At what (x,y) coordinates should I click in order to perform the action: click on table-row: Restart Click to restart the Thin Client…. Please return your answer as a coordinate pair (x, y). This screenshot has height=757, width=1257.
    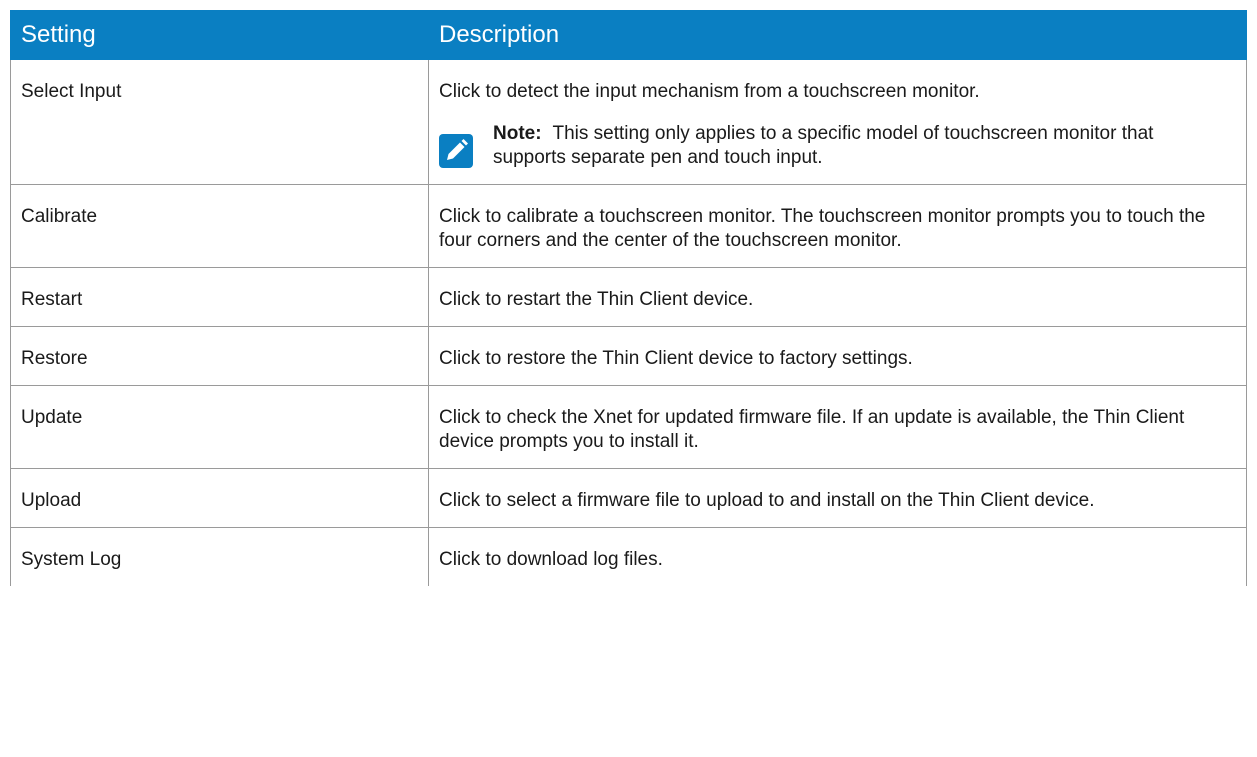
    Looking at the image, I should click on (628, 297).